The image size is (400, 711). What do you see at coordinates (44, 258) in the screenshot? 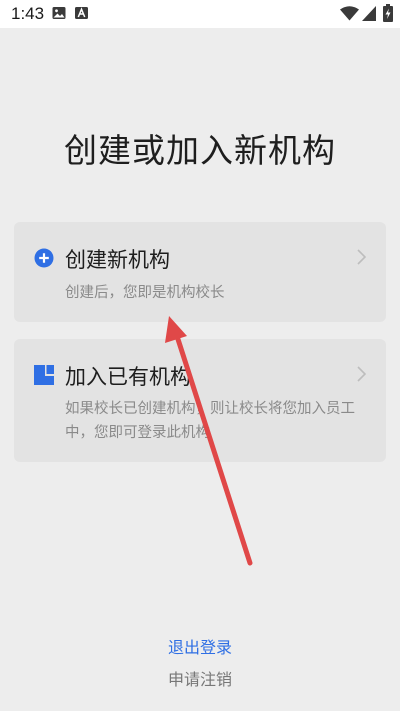
I see `plus-circle-icon` at bounding box center [44, 258].